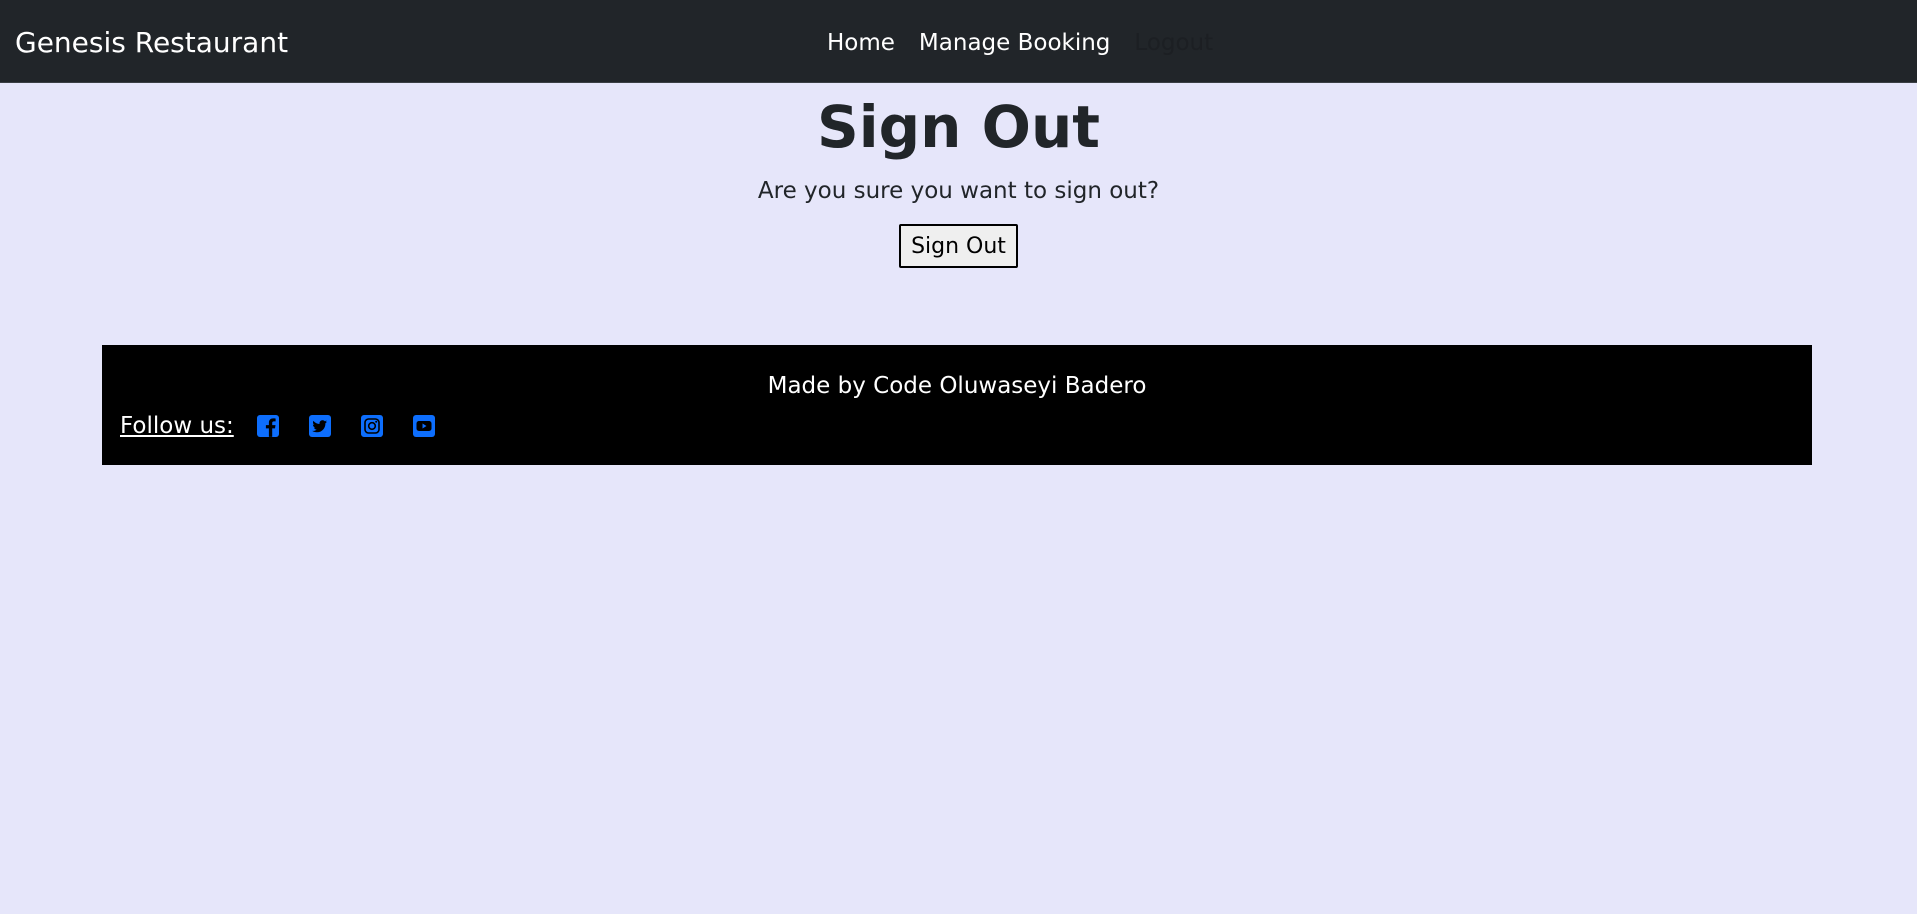 This screenshot has width=1917, height=914. I want to click on nav-manage-booking-link: Manage Booking, so click(1014, 43).